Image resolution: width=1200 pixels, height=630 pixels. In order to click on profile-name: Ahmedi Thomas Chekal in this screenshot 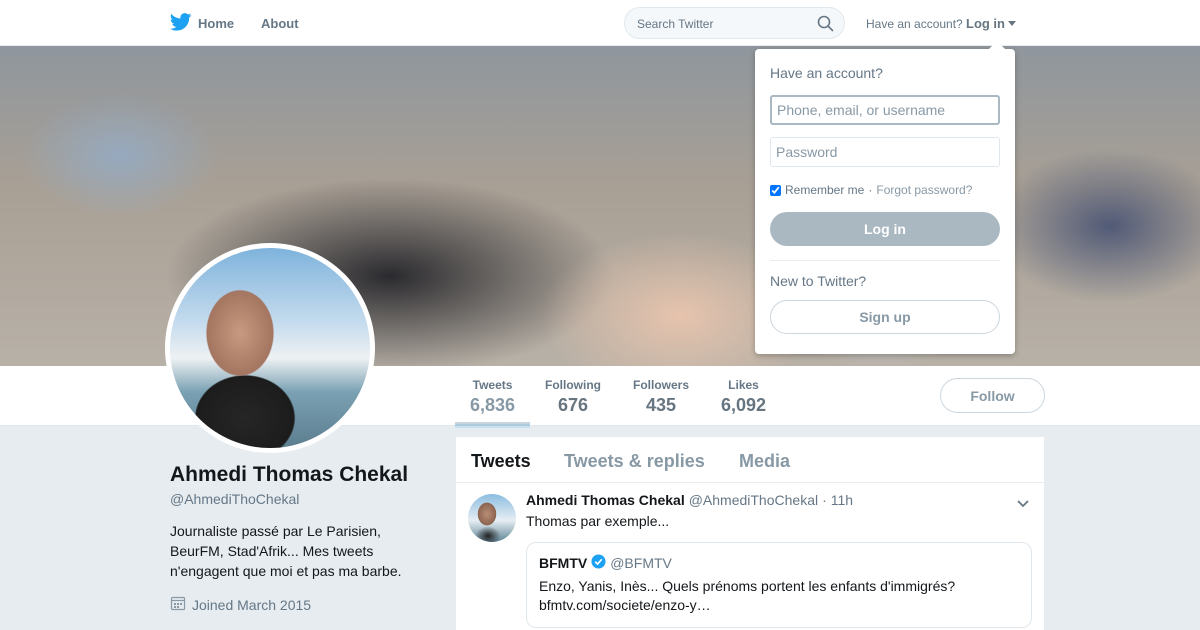, I will do `click(289, 475)`.